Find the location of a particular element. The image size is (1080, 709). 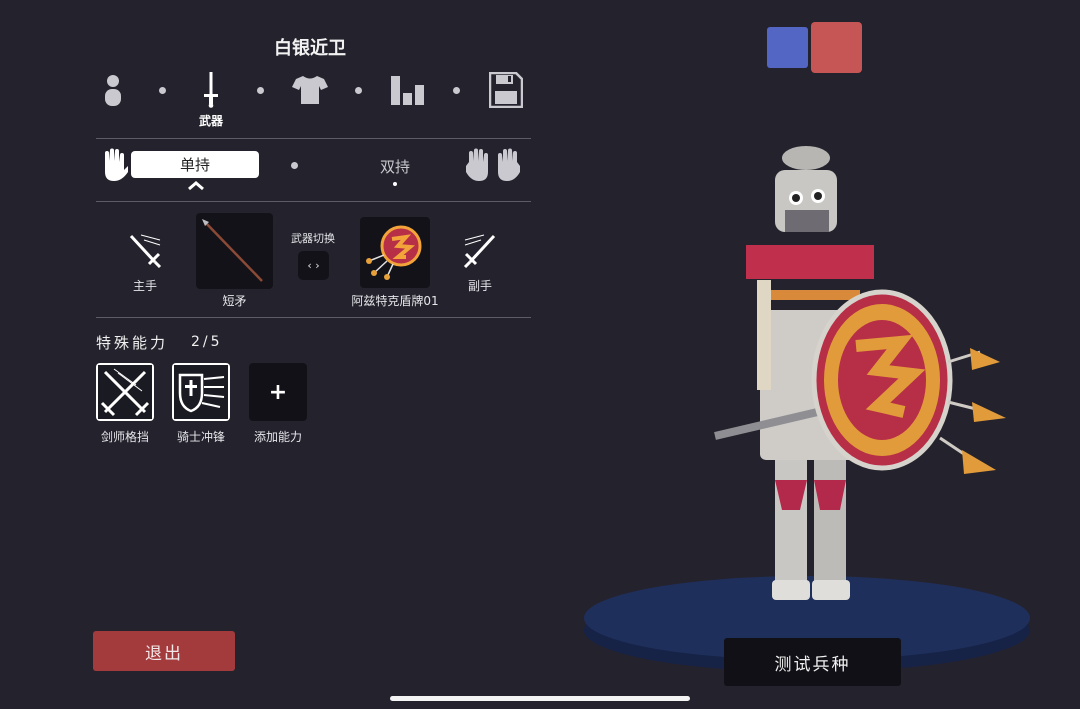

off-hand-label: 副手 is located at coordinates (479, 286).